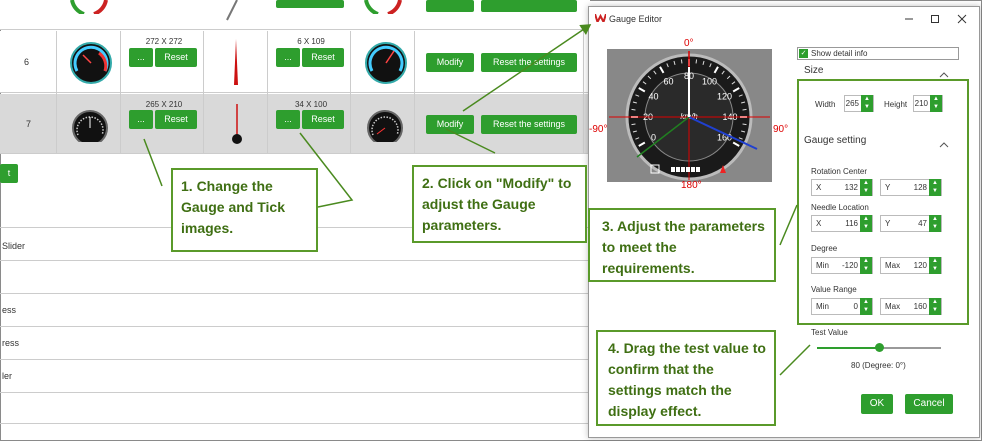  I want to click on list-item: ler, so click(295, 377).